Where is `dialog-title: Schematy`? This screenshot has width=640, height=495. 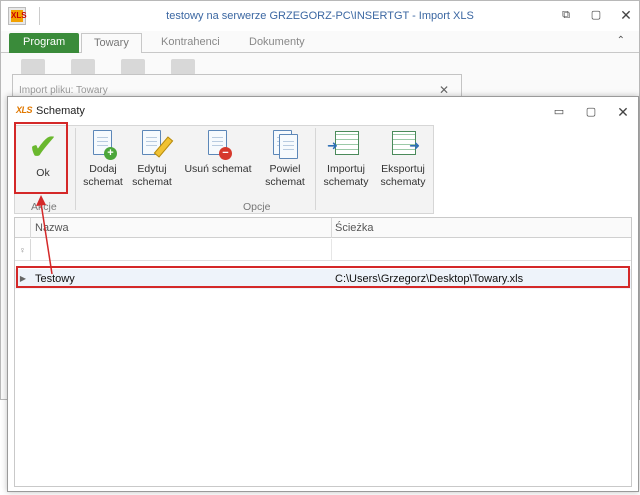 dialog-title: Schematy is located at coordinates (60, 111).